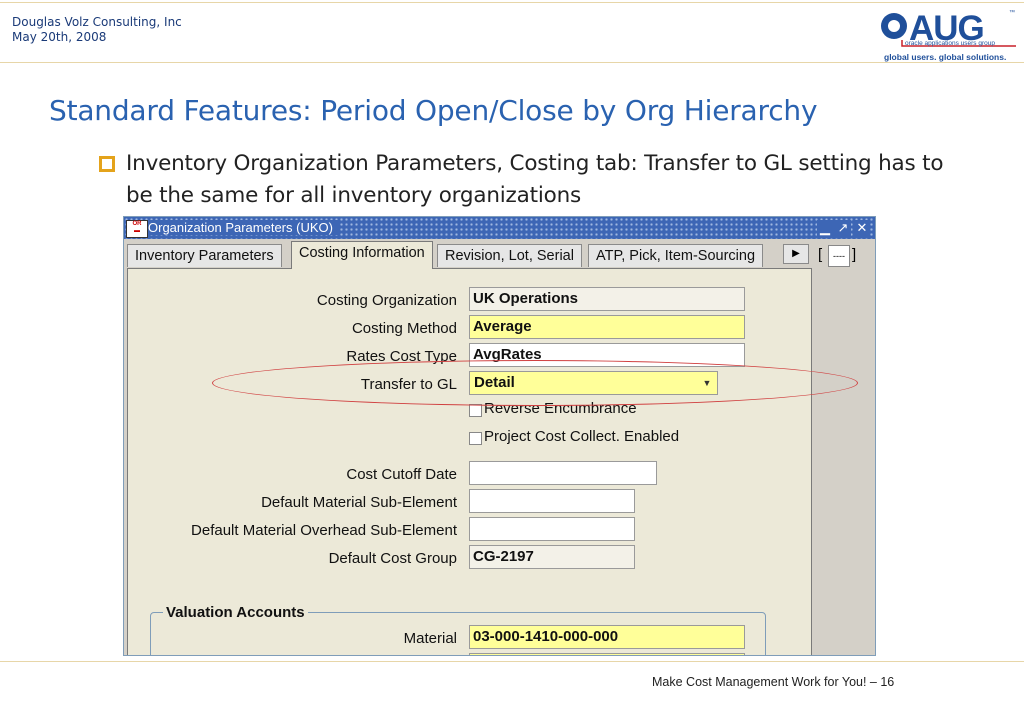 Image resolution: width=1024 pixels, height=709 pixels. What do you see at coordinates (552, 529) in the screenshot?
I see `default-material-overhead-sub-element-field` at bounding box center [552, 529].